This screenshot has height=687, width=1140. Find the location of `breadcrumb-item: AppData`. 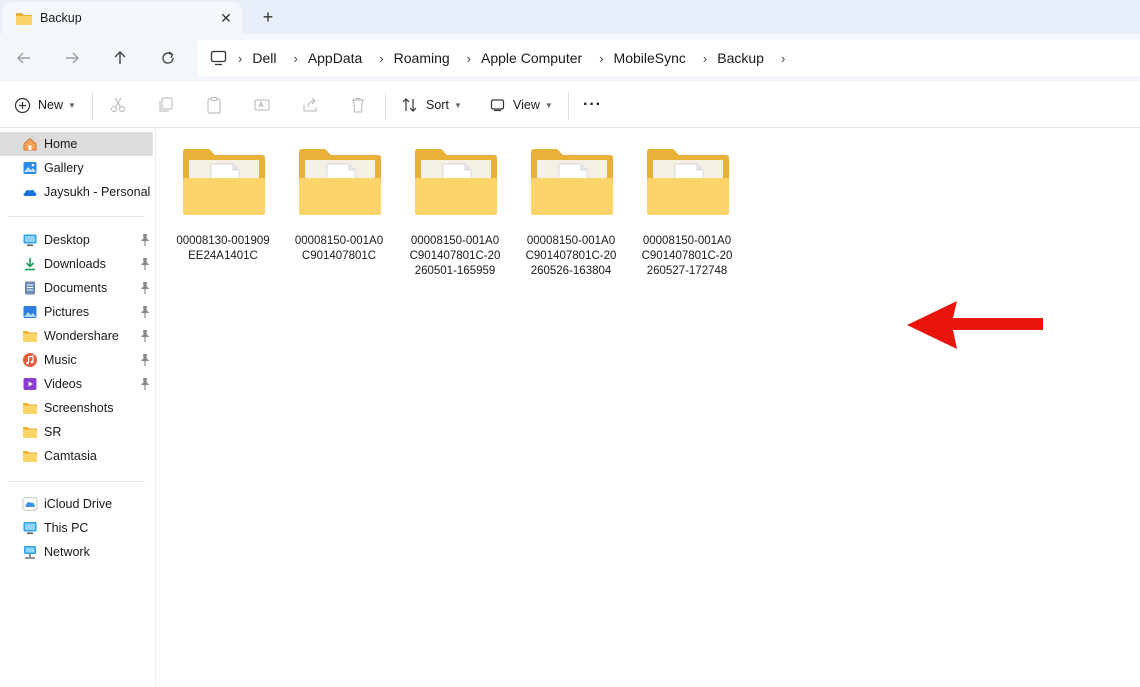

breadcrumb-item: AppData is located at coordinates (335, 58).